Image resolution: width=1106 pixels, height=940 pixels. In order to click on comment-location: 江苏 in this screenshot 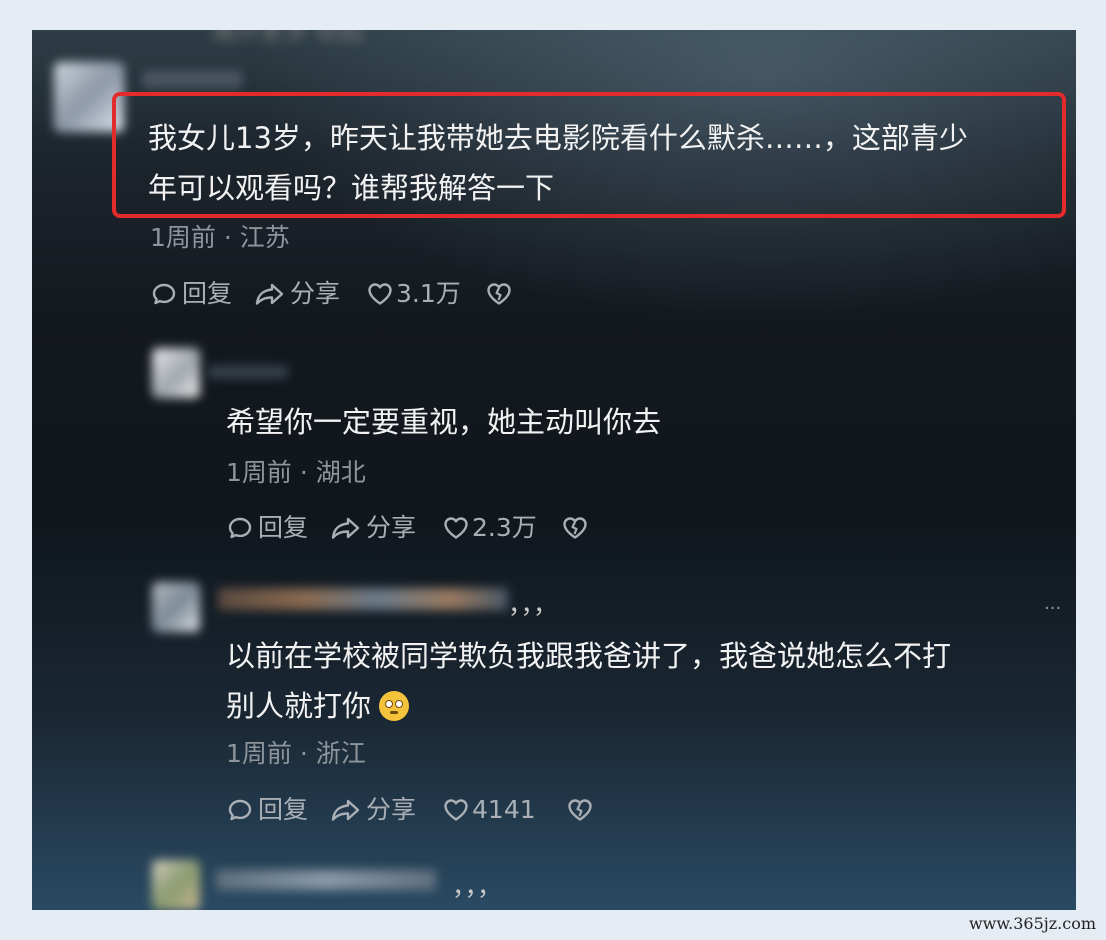, I will do `click(264, 237)`.